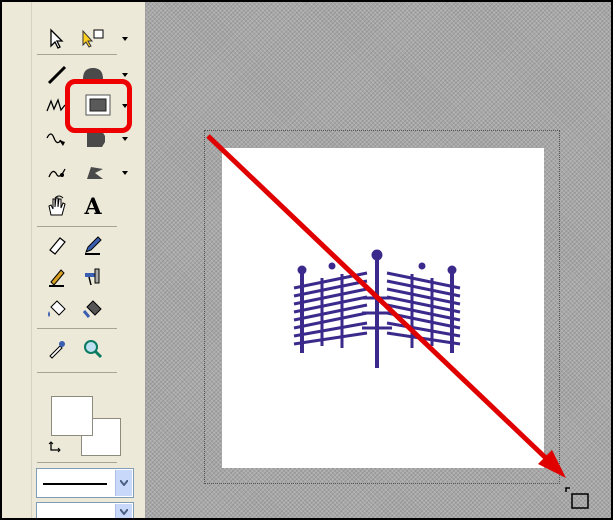 This screenshot has height=520, width=613. I want to click on rounded-rect-dropdown, so click(125, 139).